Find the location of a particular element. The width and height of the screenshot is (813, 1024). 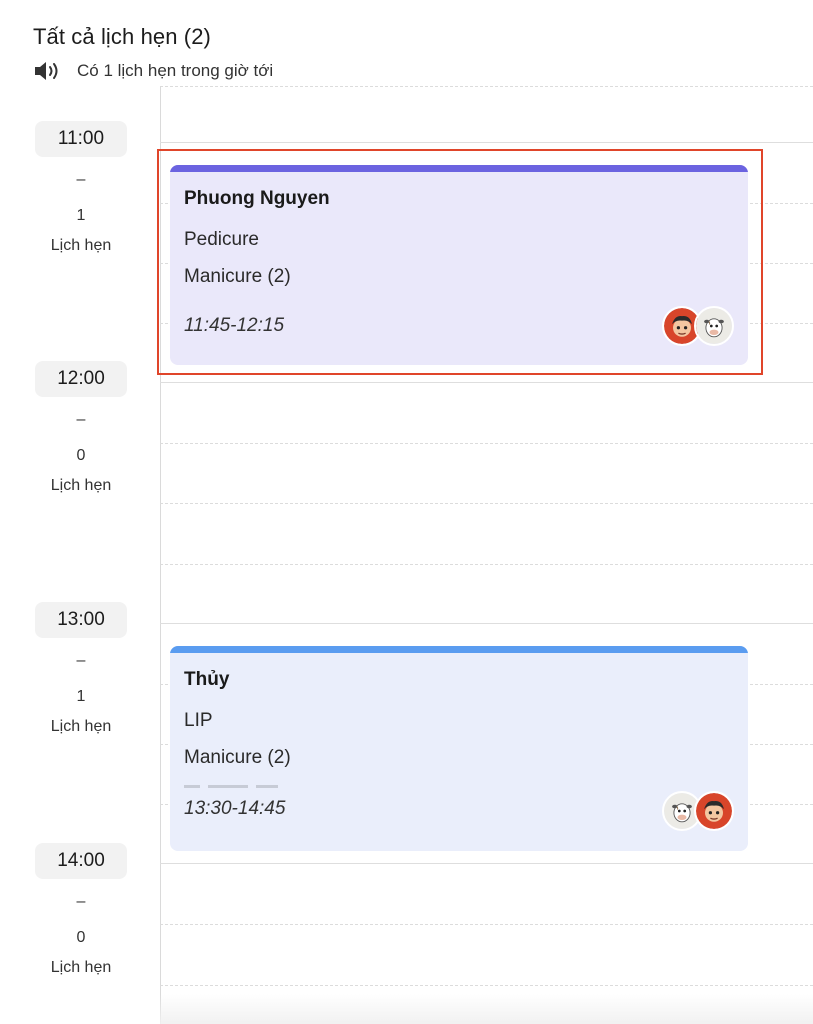

appointment-time: 13:30-14:45 is located at coordinates (235, 808).